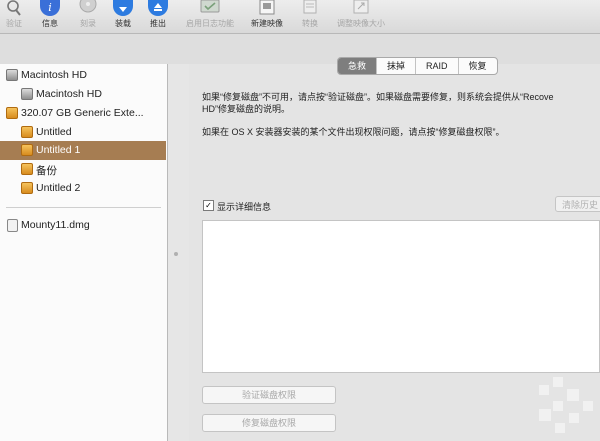  What do you see at coordinates (176, 254) in the screenshot?
I see `splitter-handle` at bounding box center [176, 254].